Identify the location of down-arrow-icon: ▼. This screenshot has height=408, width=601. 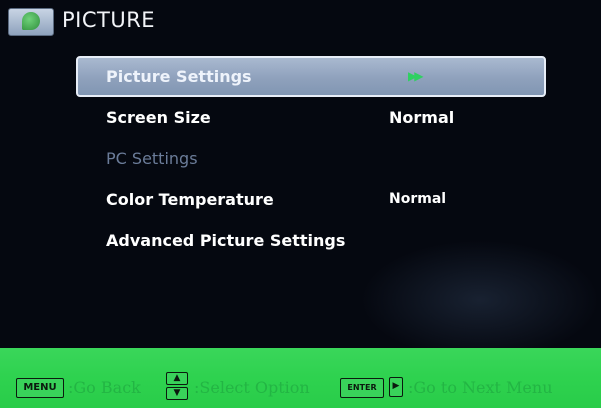
(177, 393).